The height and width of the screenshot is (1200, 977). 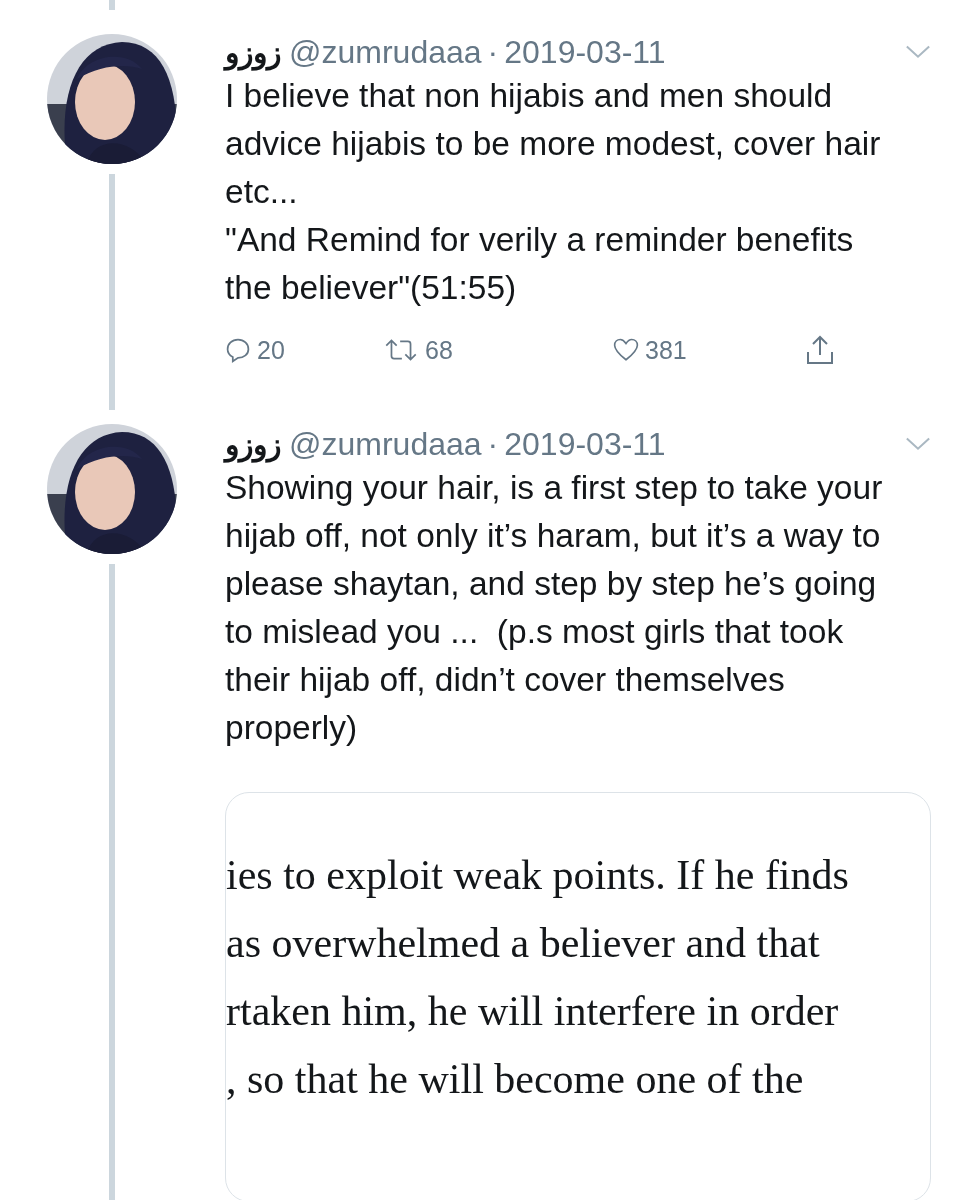 I want to click on reply-count: 20, so click(x=271, y=350).